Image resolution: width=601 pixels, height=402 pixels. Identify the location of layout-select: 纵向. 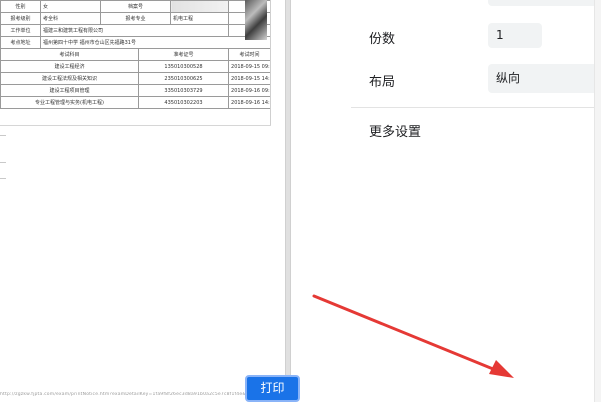
(543, 78).